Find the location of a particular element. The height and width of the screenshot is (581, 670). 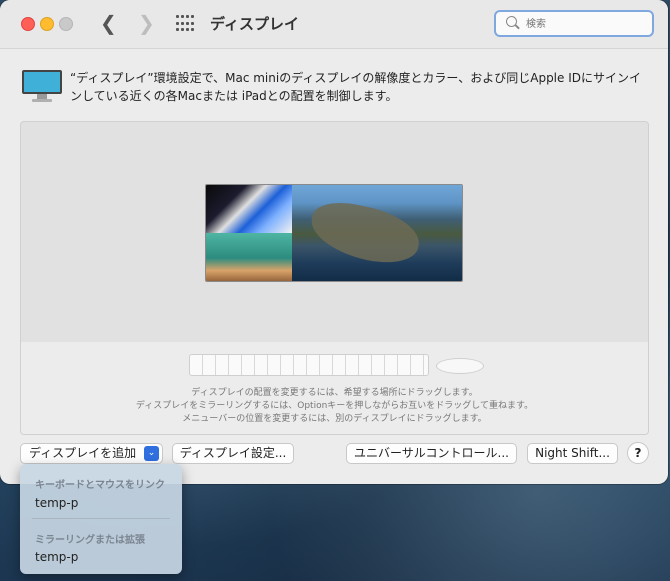

arrangement-hint-1: ディスプレイの配置を変更するには、希望する場所にドラッグします。 is located at coordinates (334, 393).